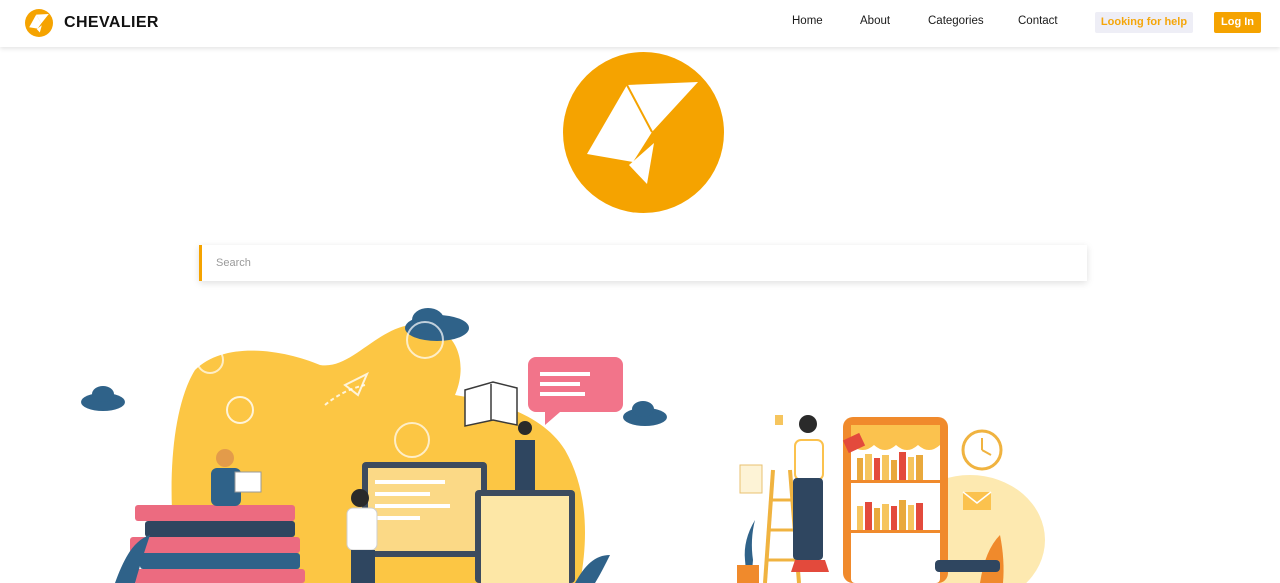  Describe the element at coordinates (111, 22) in the screenshot. I see `brand-name: CHEVALIER` at that location.